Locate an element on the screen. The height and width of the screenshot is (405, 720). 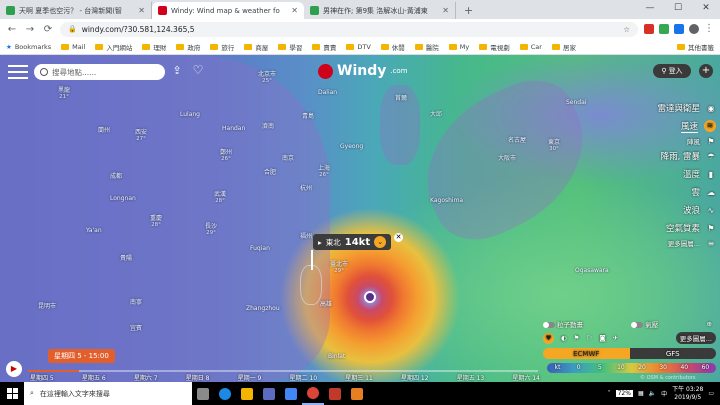
layer-item: 空氣質素 ⚑ is located at coordinates (660, 228).